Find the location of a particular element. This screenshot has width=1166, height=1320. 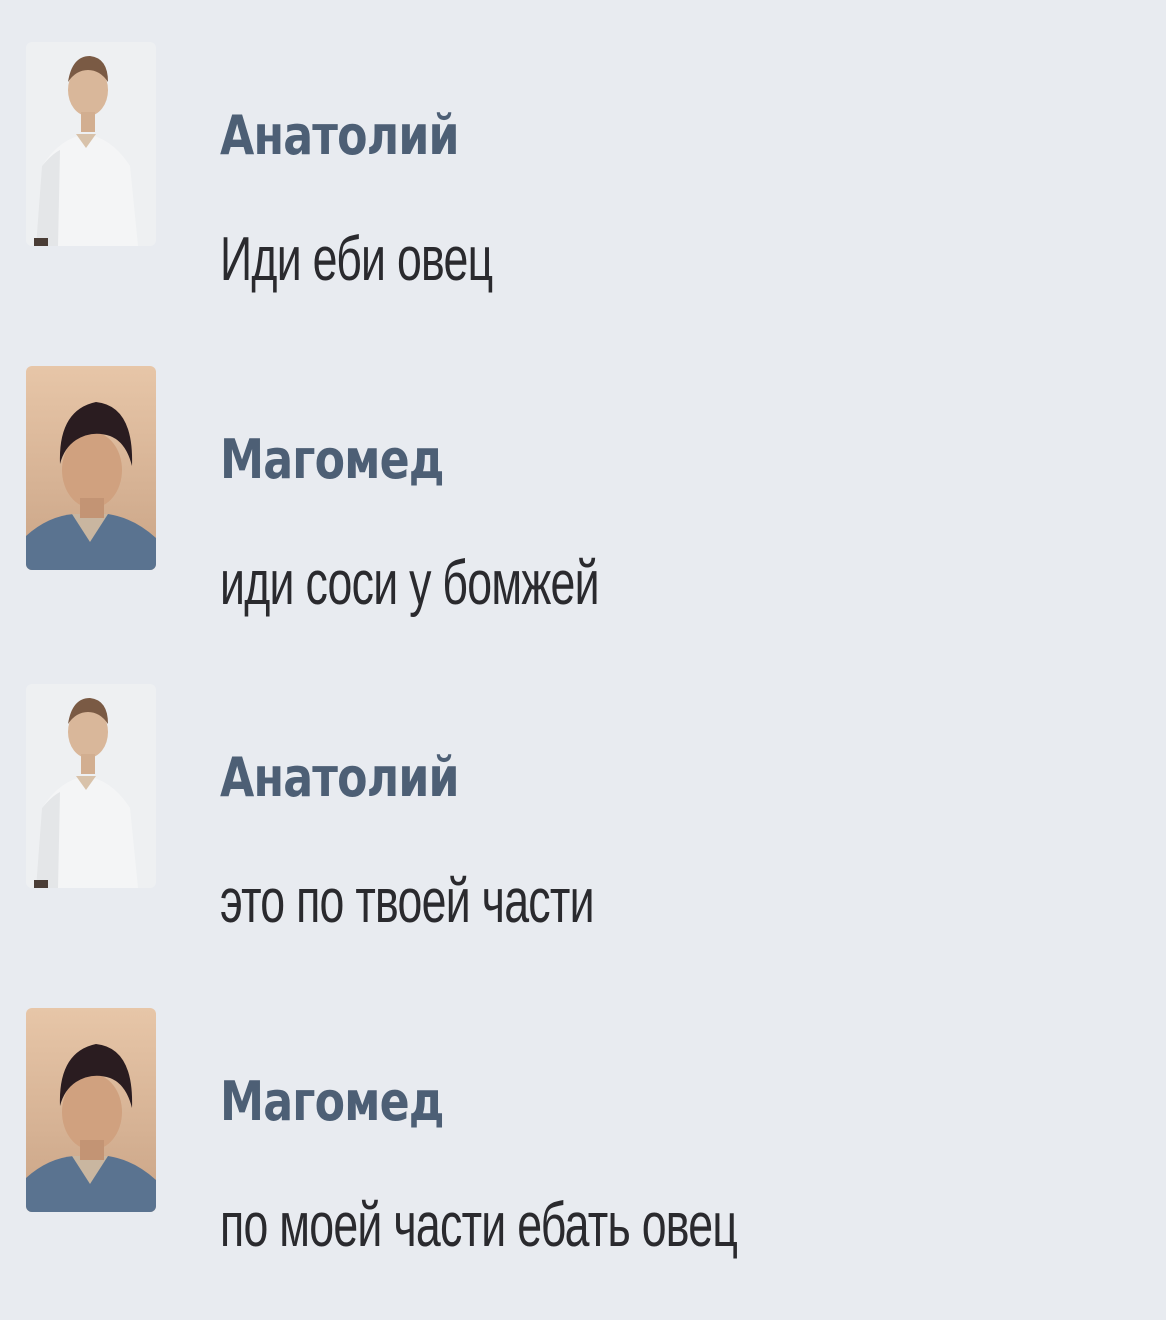

message-text: по моей части ебать овец is located at coordinates (479, 1225).